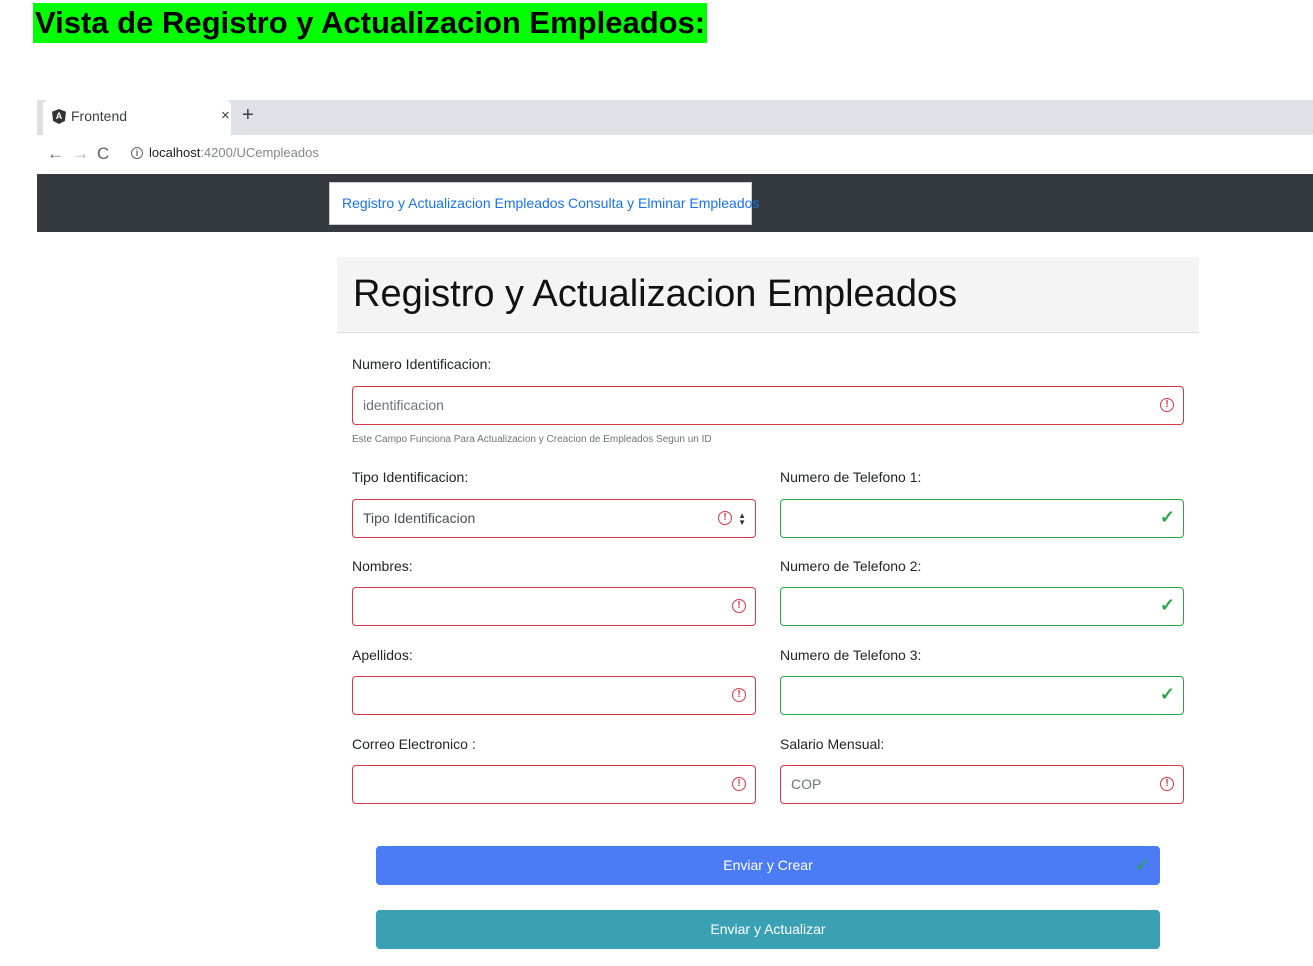 This screenshot has width=1313, height=966. I want to click on enviar-crear-label: Enviar y Crear, so click(768, 865).